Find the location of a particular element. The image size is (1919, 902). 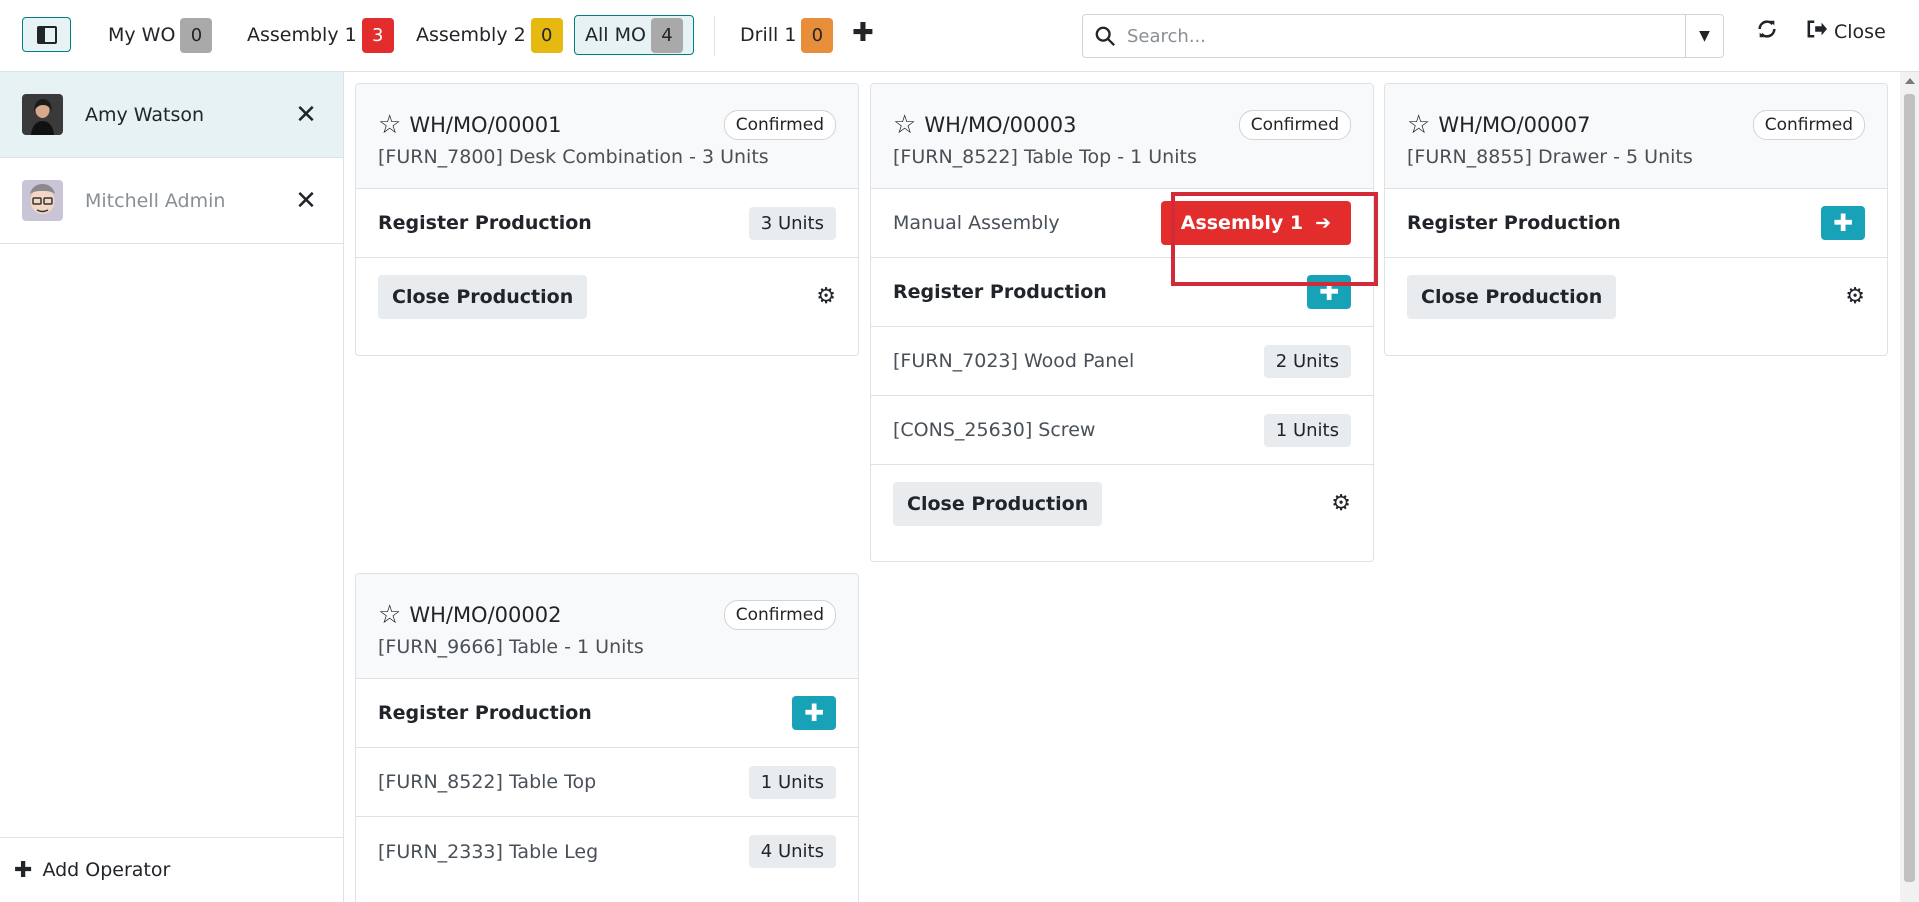

sidebar-panel-icon is located at coordinates (46, 34).